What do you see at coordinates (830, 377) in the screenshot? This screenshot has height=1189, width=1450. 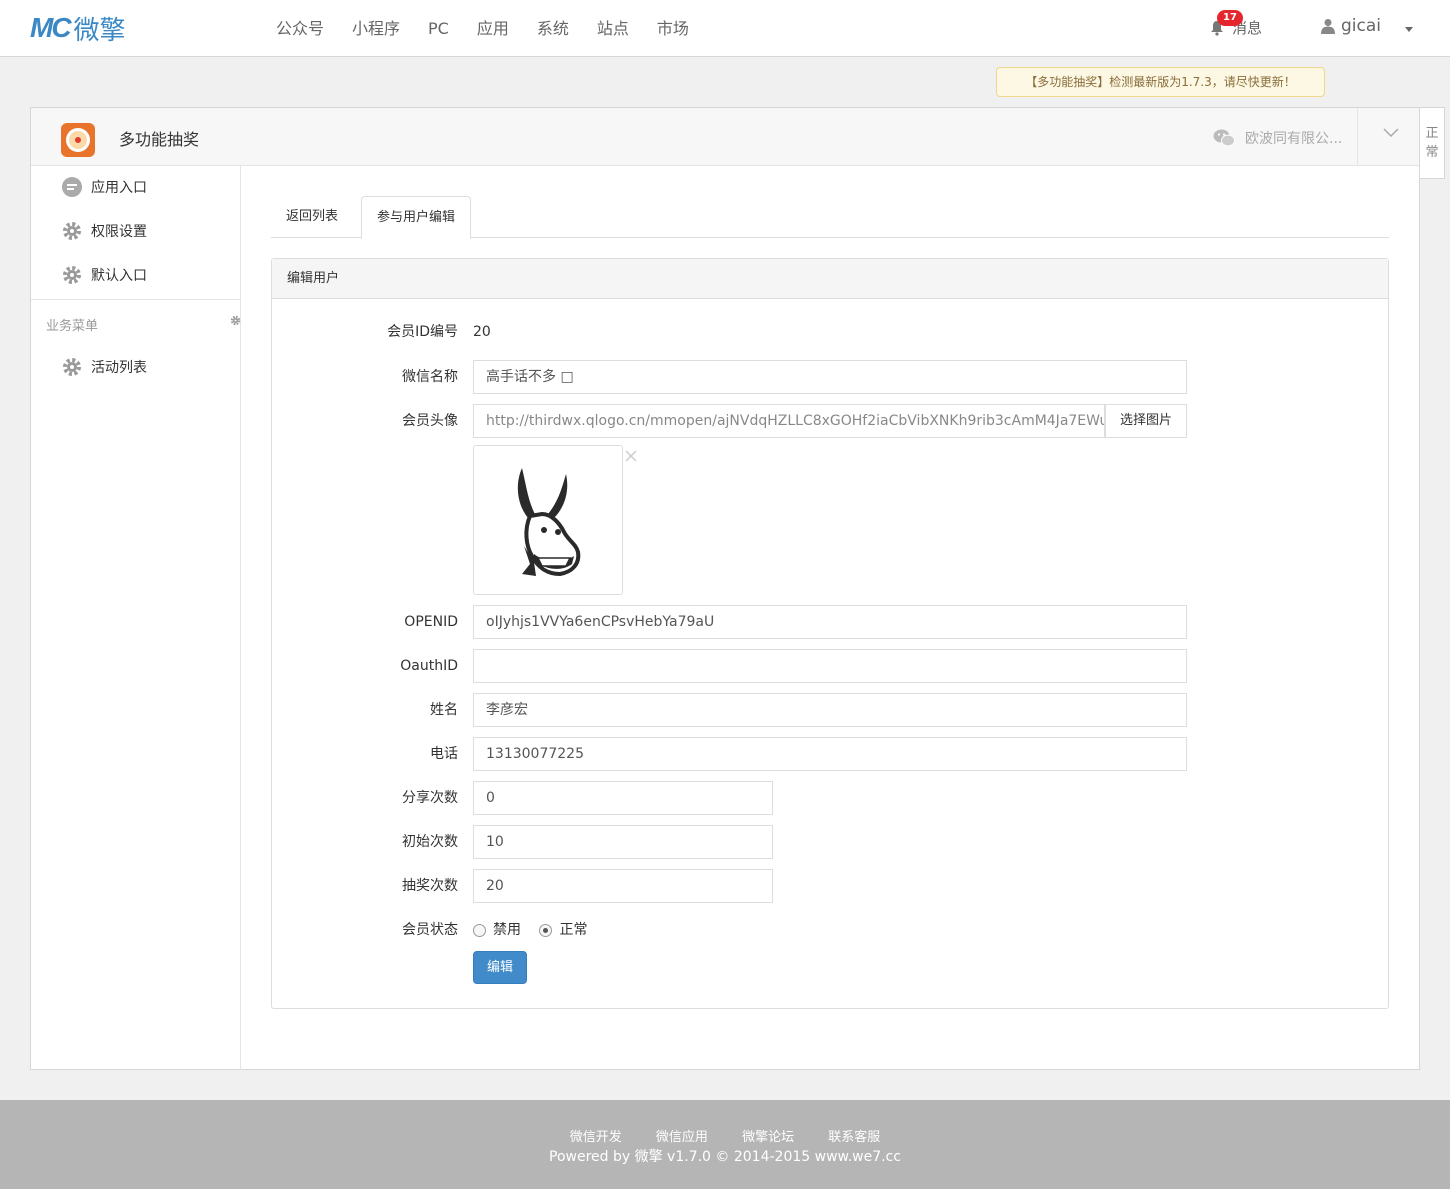 I see `nickname-input: 高手话不多 □` at bounding box center [830, 377].